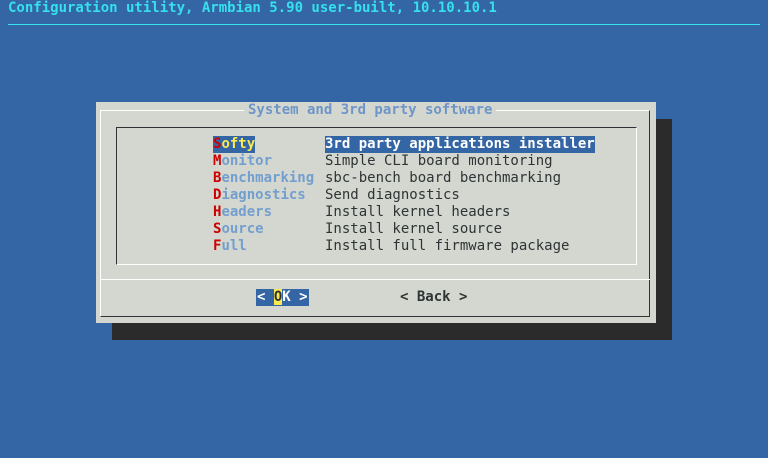 The height and width of the screenshot is (458, 768). I want to click on backtitle-divider, so click(384, 24).